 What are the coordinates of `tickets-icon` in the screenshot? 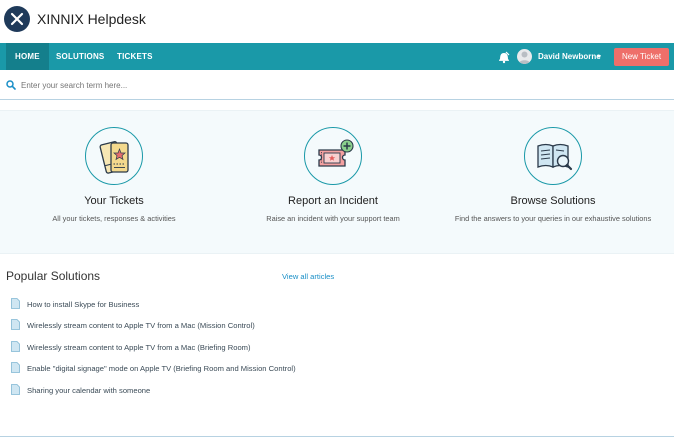 It's located at (114, 157).